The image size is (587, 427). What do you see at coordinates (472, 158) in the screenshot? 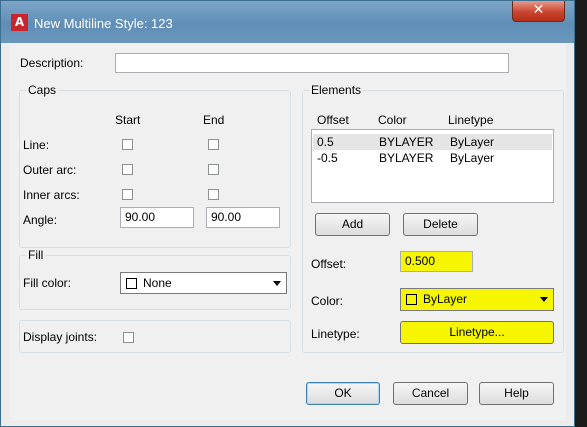
I see `elements-row-2-linetype: ByLayer` at bounding box center [472, 158].